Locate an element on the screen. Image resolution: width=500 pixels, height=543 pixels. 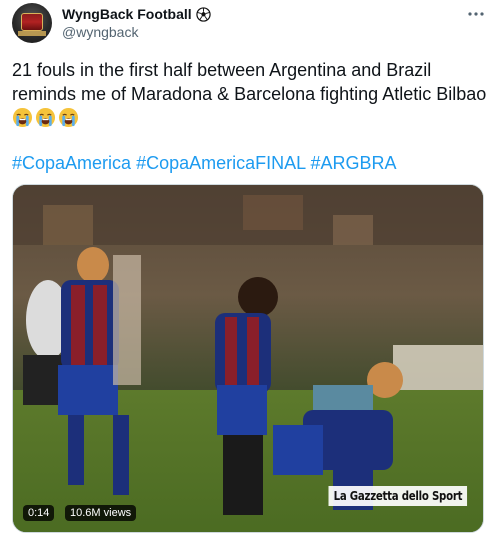
hashtag-copaamericafinal: #CopaAmericaFINAL is located at coordinates (220, 163).